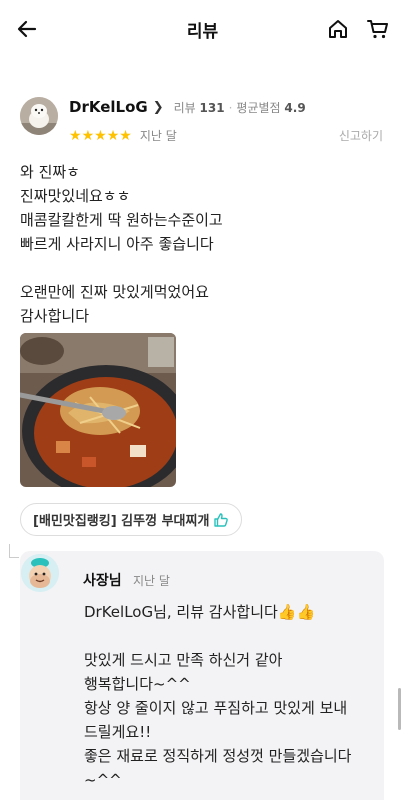 Image resolution: width=405 pixels, height=800 pixels. I want to click on owner-reply-date: 지난 달, so click(151, 581).